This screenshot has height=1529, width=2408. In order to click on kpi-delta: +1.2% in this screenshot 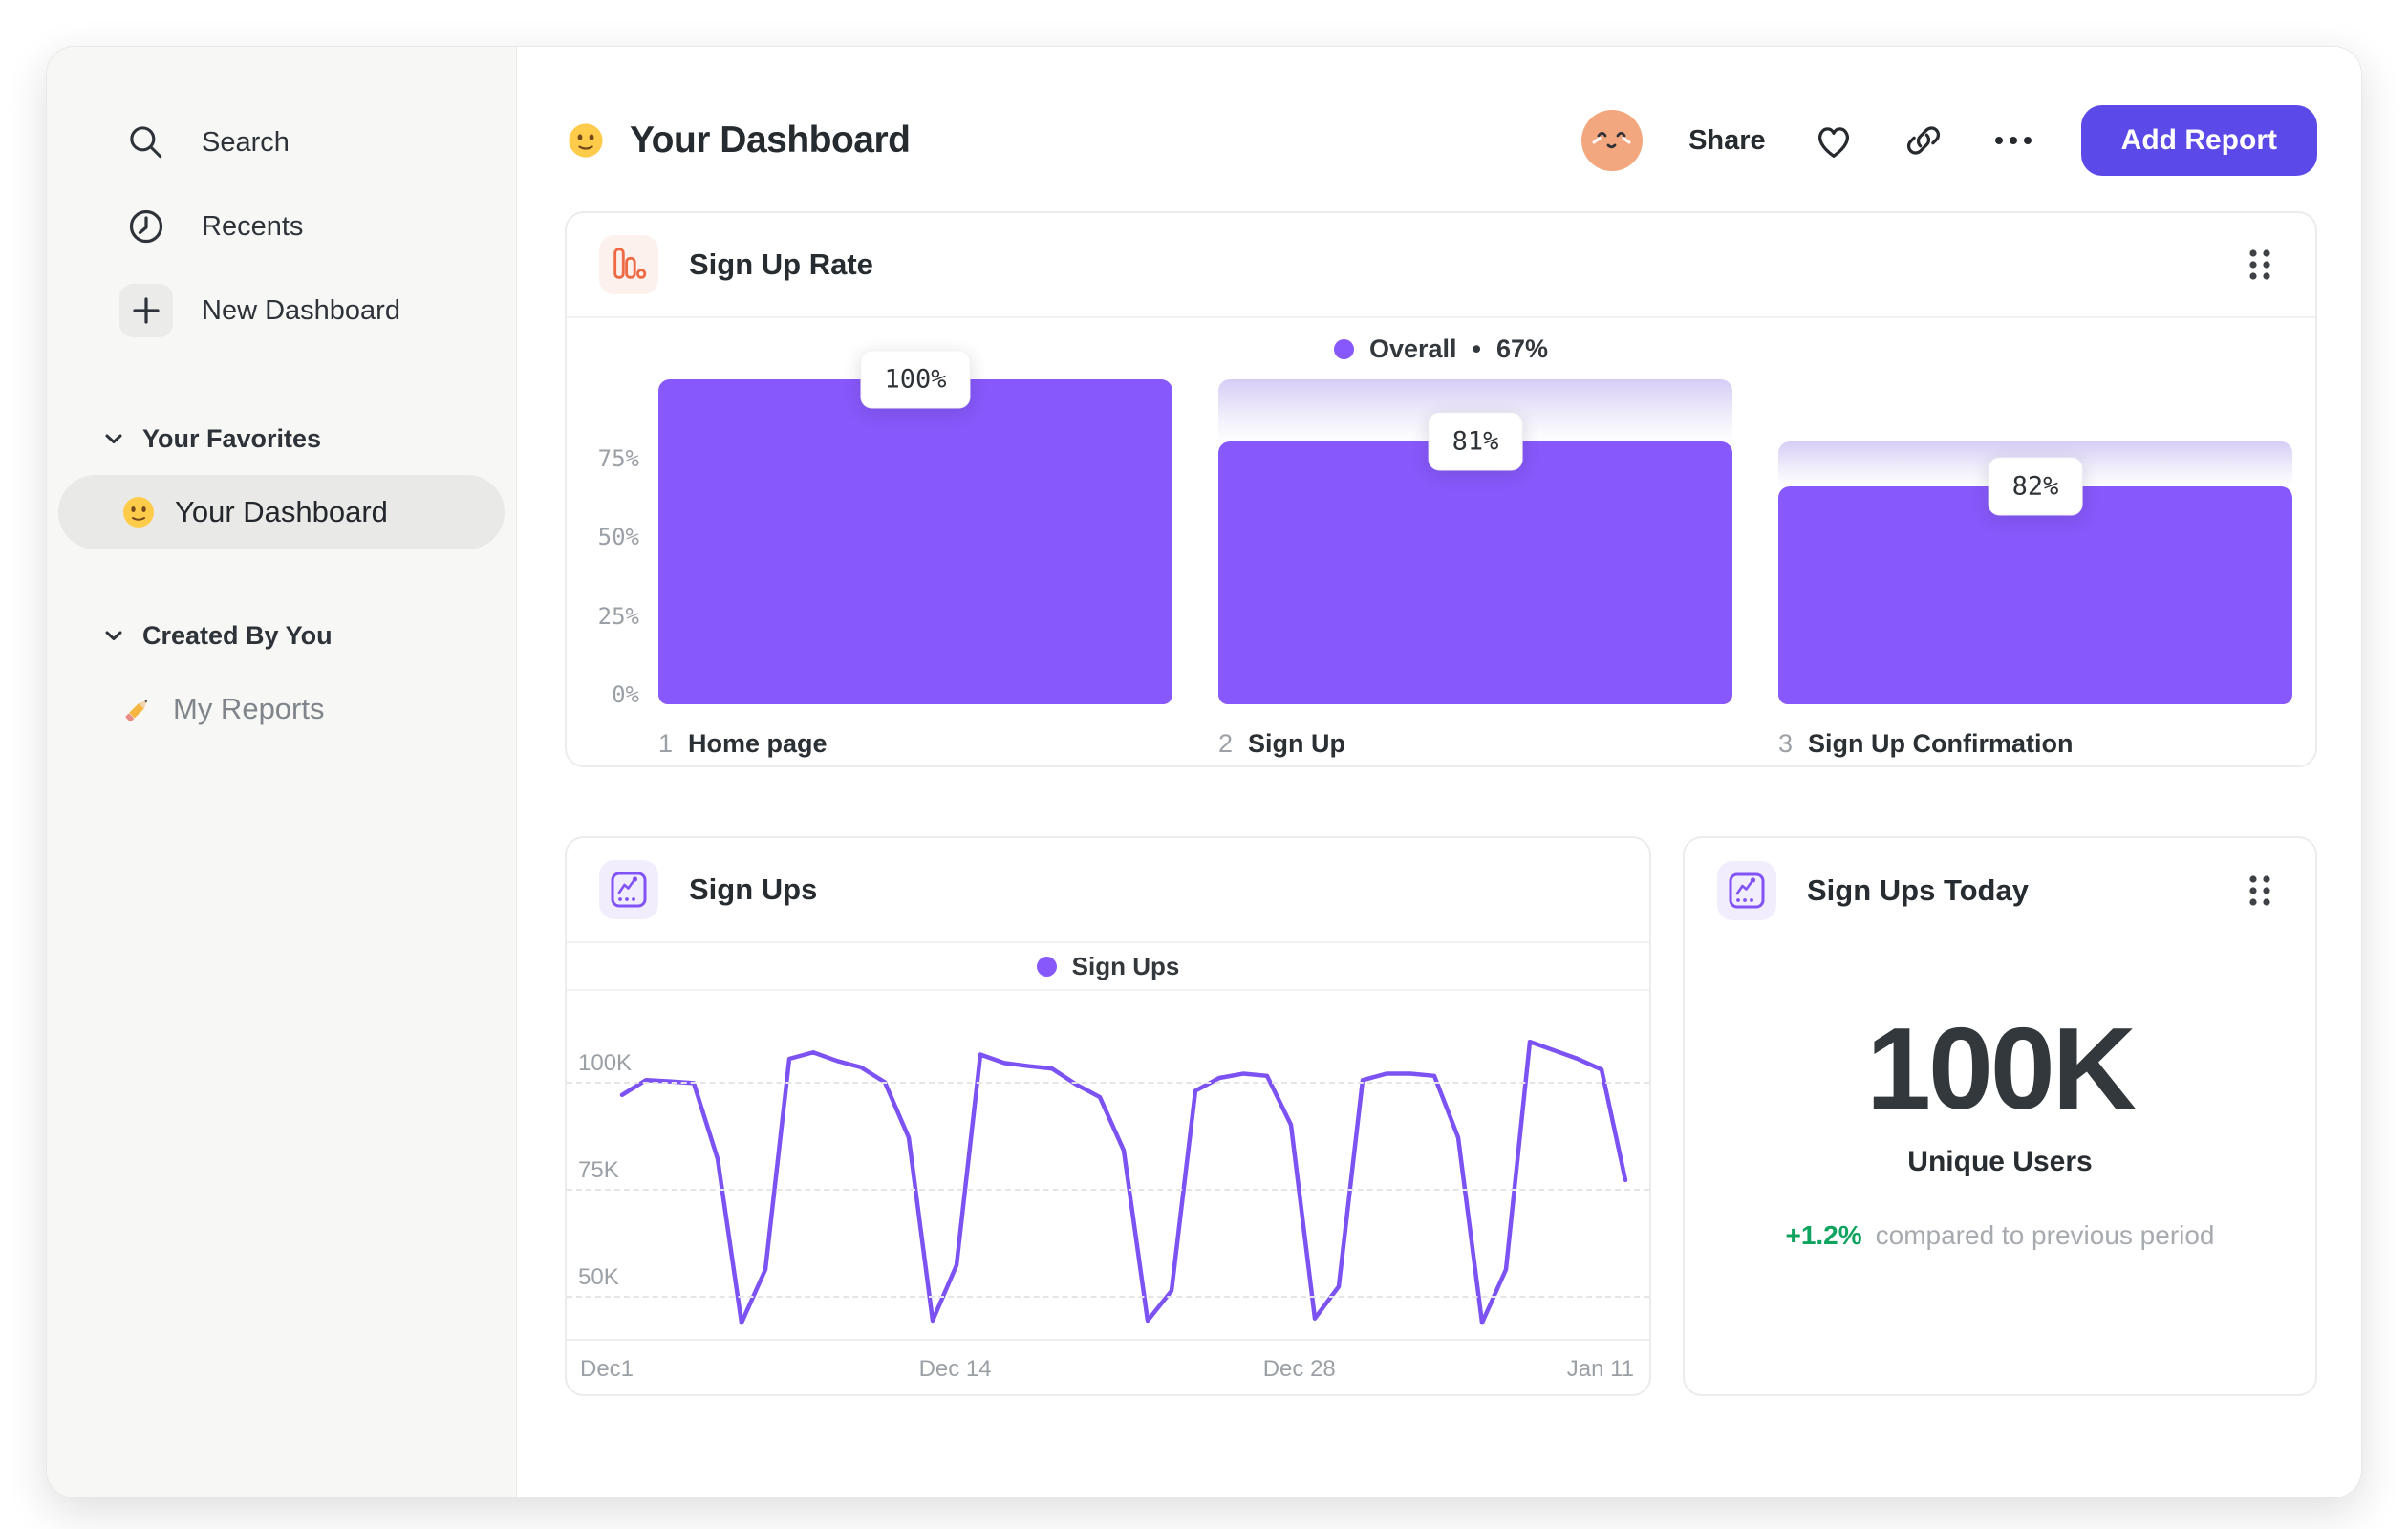, I will do `click(1824, 1235)`.